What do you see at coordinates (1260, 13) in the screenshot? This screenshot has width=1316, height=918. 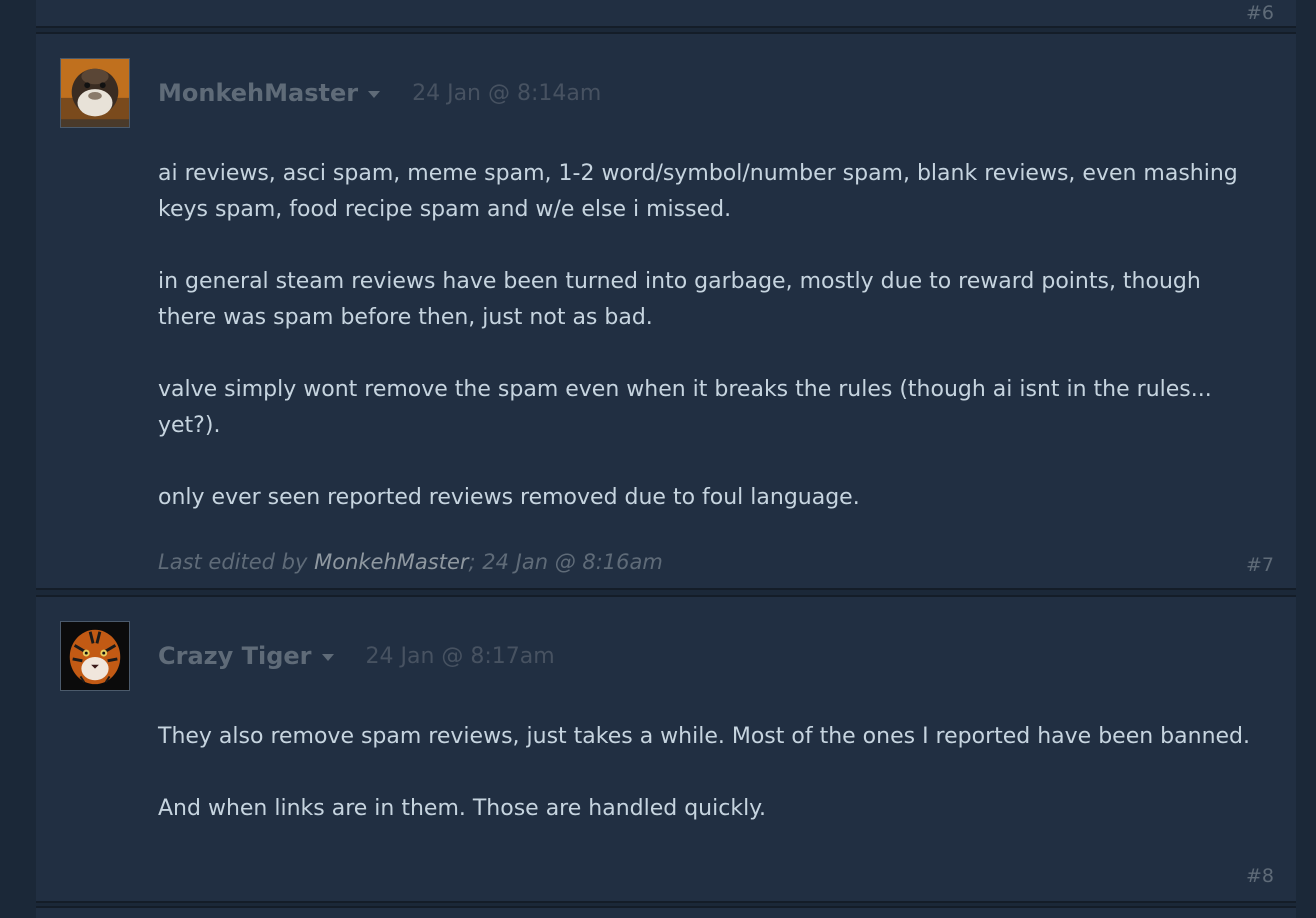 I see `post-number: #6` at bounding box center [1260, 13].